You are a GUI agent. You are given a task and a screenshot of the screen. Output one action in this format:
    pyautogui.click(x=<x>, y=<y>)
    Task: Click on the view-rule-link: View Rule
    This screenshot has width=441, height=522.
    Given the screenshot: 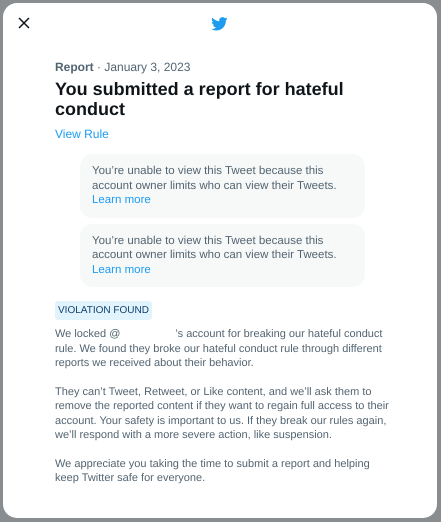 What is the action you would take?
    pyautogui.click(x=82, y=134)
    